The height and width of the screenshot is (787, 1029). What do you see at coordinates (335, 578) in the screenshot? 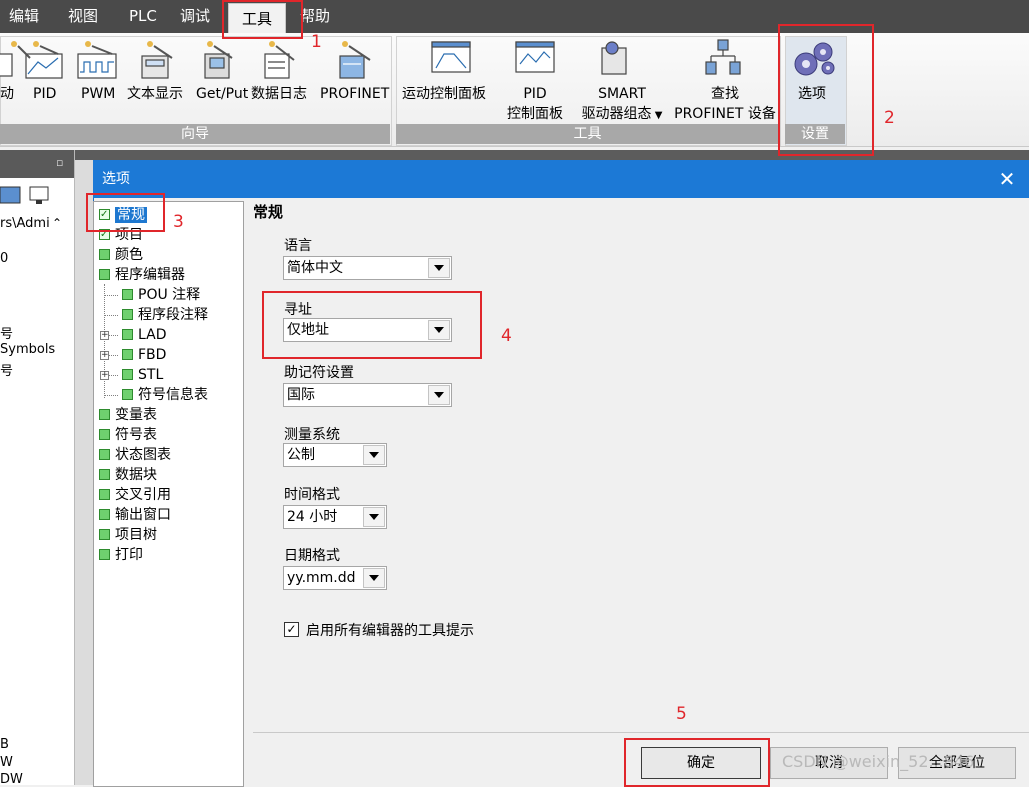
I see `date-format-select: yy.mm.dd` at bounding box center [335, 578].